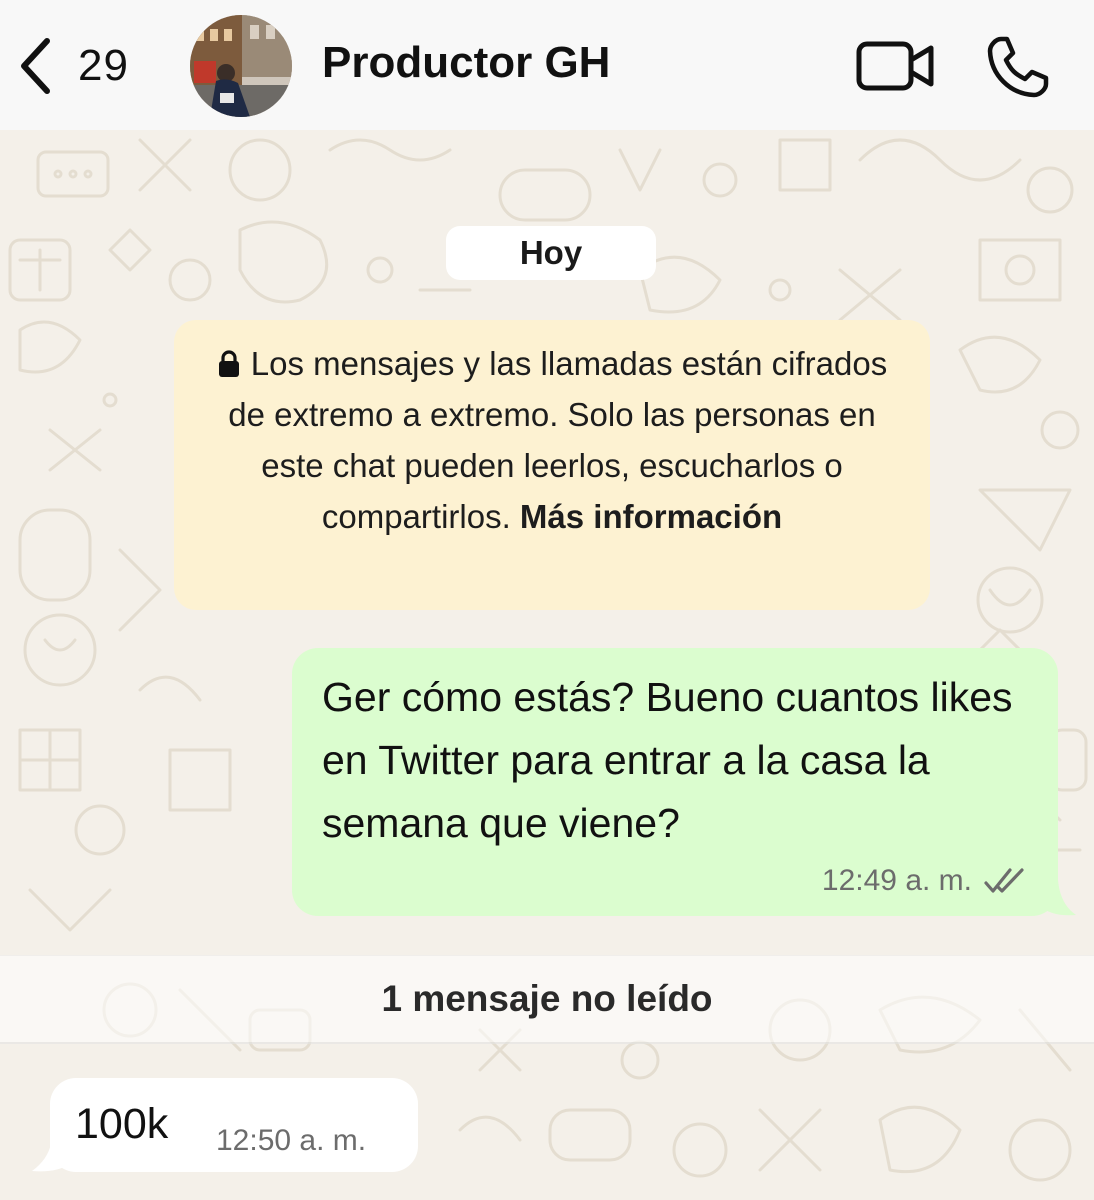 The height and width of the screenshot is (1200, 1094). I want to click on date-separator: Hoy, so click(551, 253).